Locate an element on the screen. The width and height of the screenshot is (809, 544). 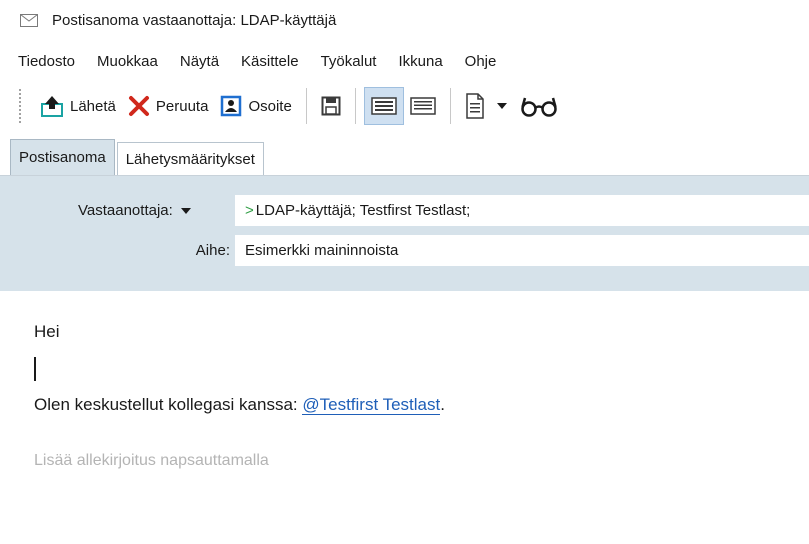
view-normal-button is located at coordinates (383, 106).